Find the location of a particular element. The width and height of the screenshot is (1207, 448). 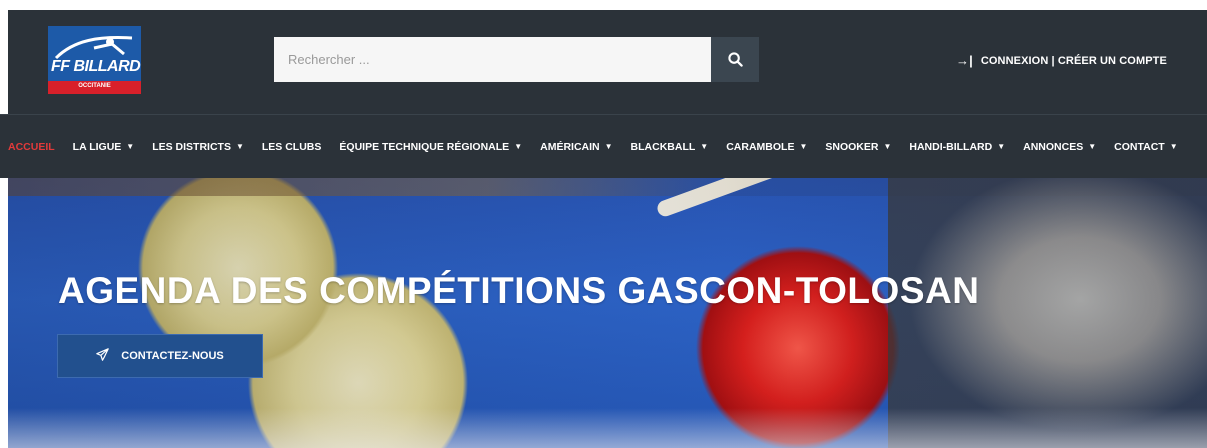

nav-item-snooker: SNOOKER ▼ is located at coordinates (858, 147).